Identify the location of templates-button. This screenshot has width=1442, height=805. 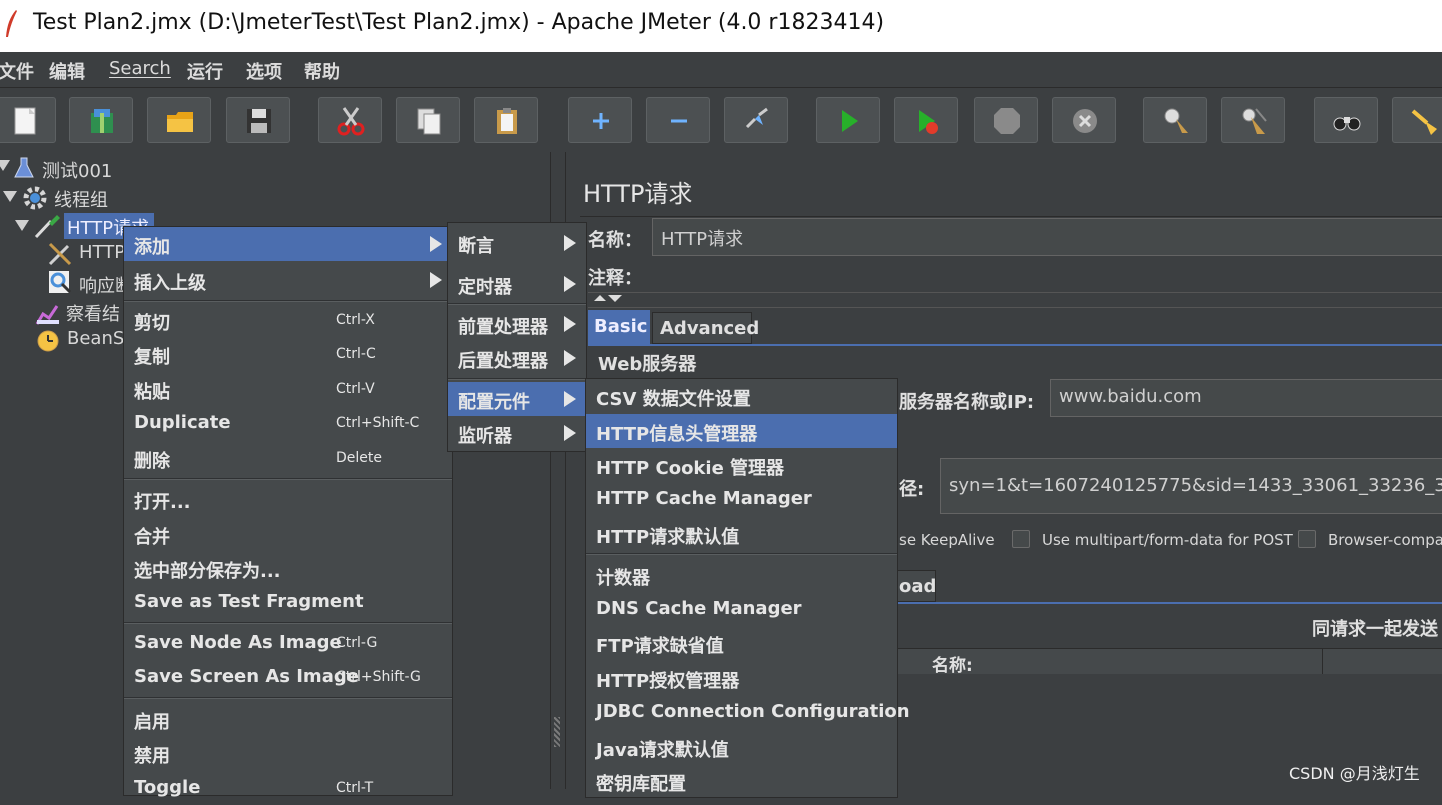
(101, 120).